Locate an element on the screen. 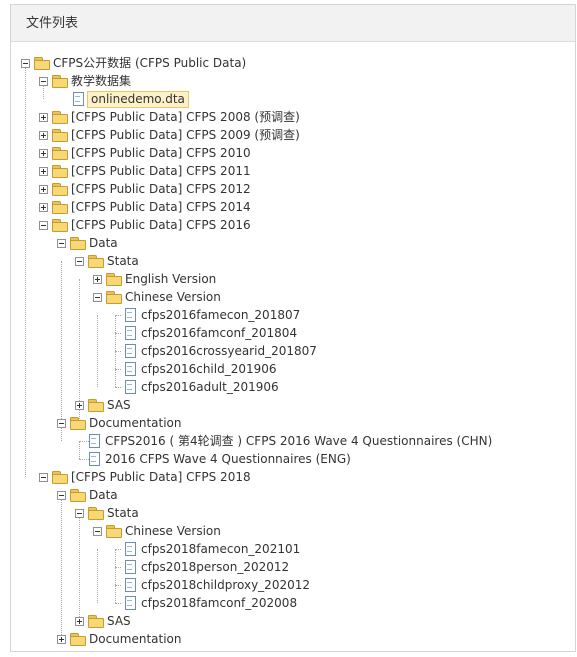 The height and width of the screenshot is (657, 577). tree-node-teaching-dataset: 教学数据集 is located at coordinates (85, 81).